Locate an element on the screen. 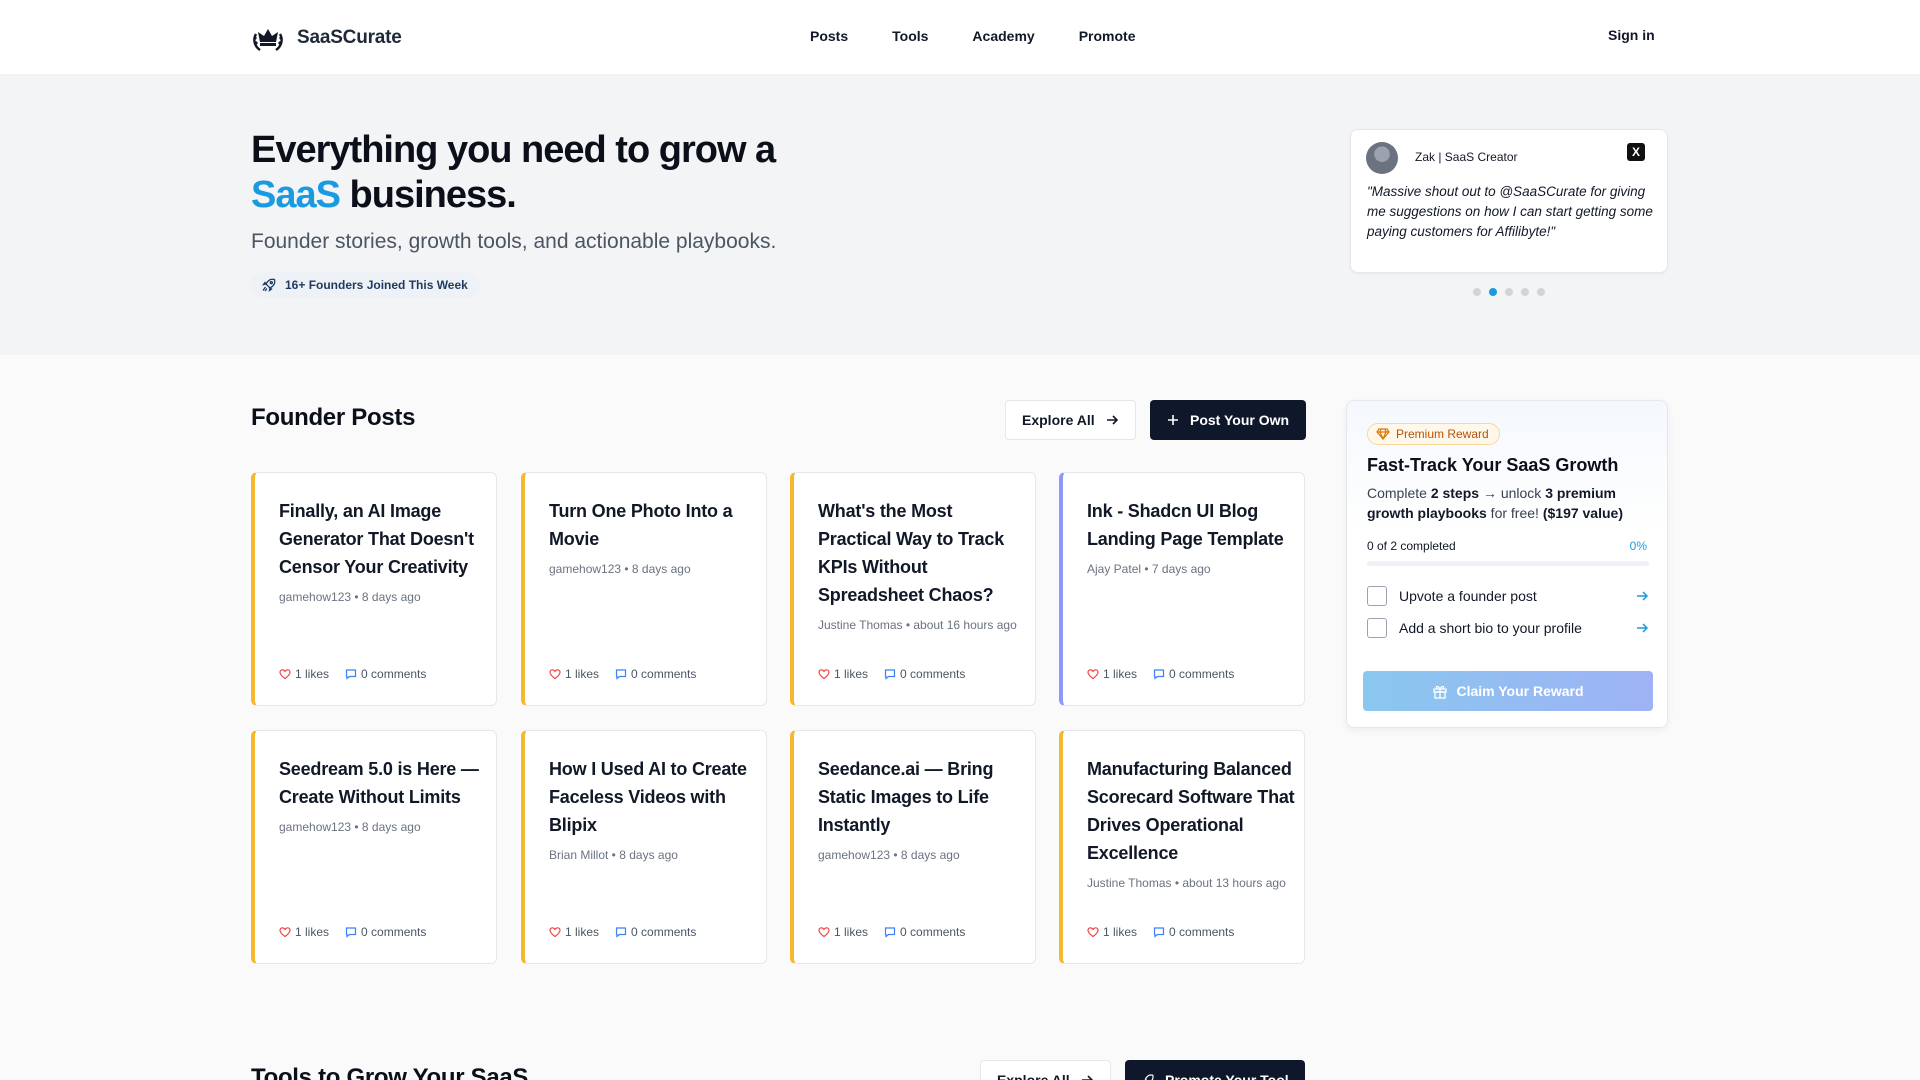  tools-explore-all-button: Explore All is located at coordinates (1045, 1070).